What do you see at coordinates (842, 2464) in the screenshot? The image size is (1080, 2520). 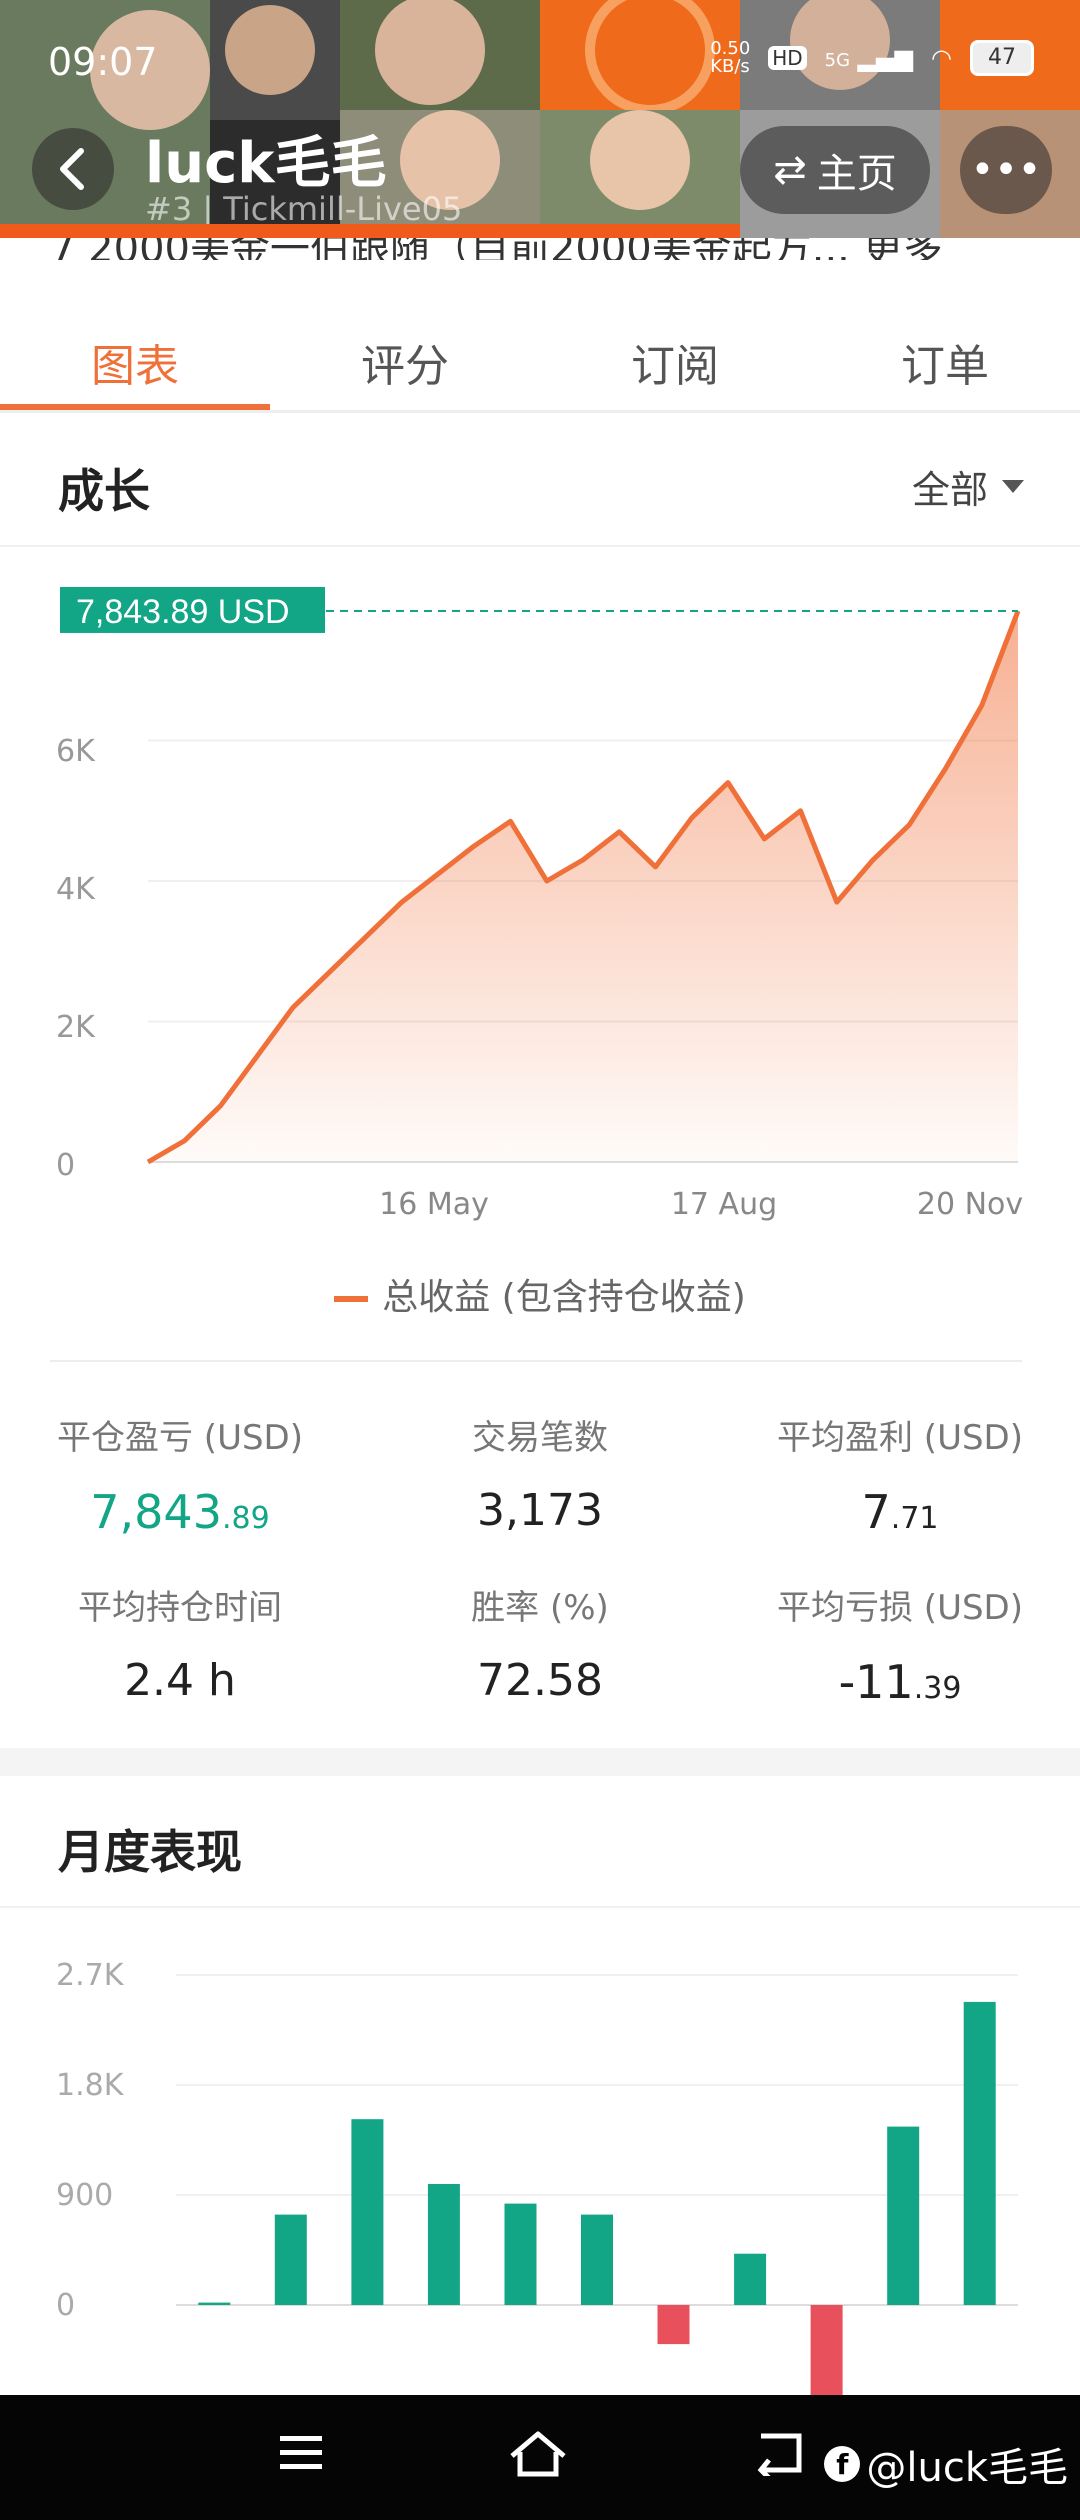 I see `facebook-icon: f` at bounding box center [842, 2464].